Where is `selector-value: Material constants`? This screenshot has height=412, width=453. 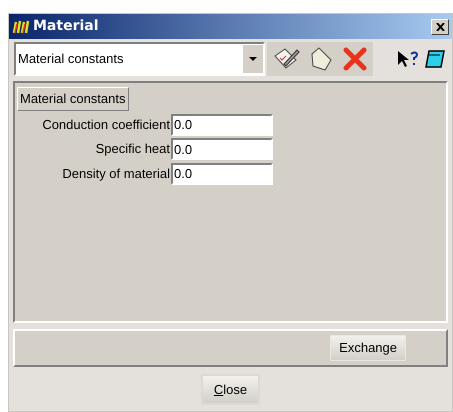 selector-value: Material constants is located at coordinates (70, 59).